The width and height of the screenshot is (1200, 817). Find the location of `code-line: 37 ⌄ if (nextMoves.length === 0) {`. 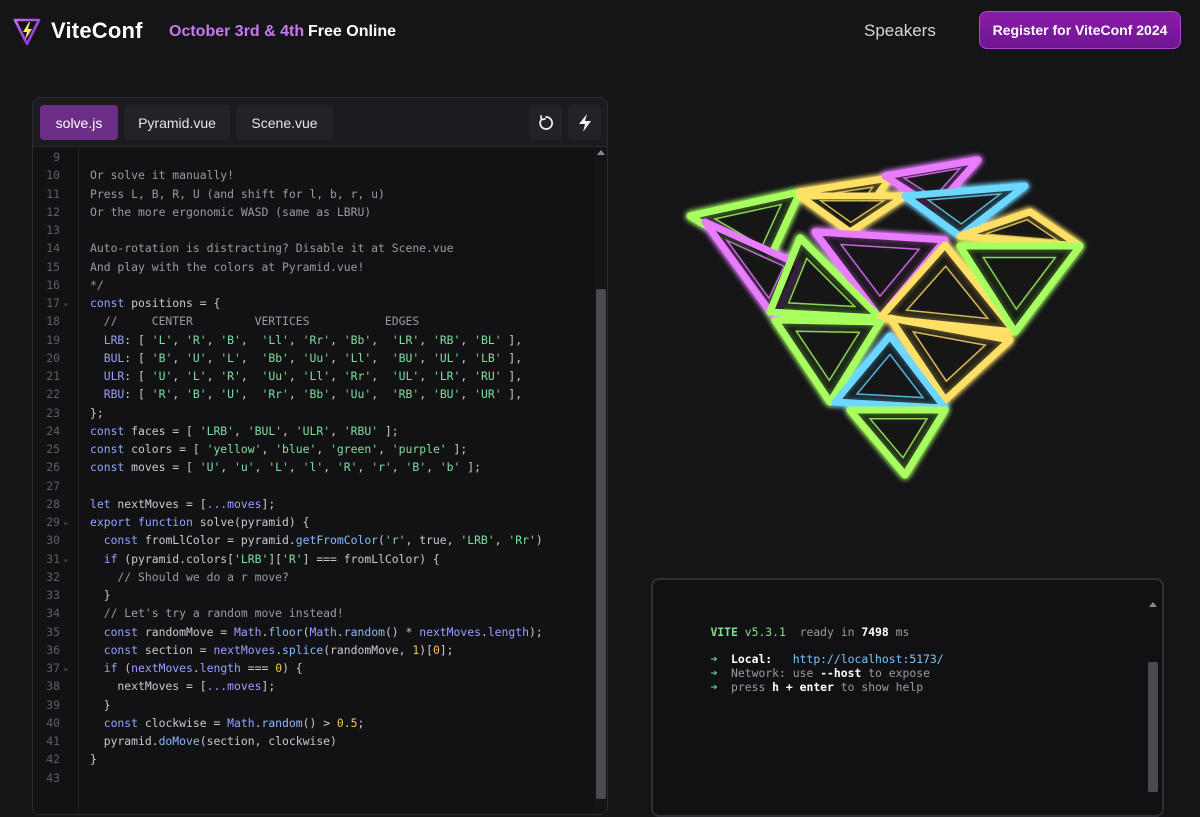

code-line: 37 ⌄ if (nextMoves.length === 0) { is located at coordinates (313, 668).